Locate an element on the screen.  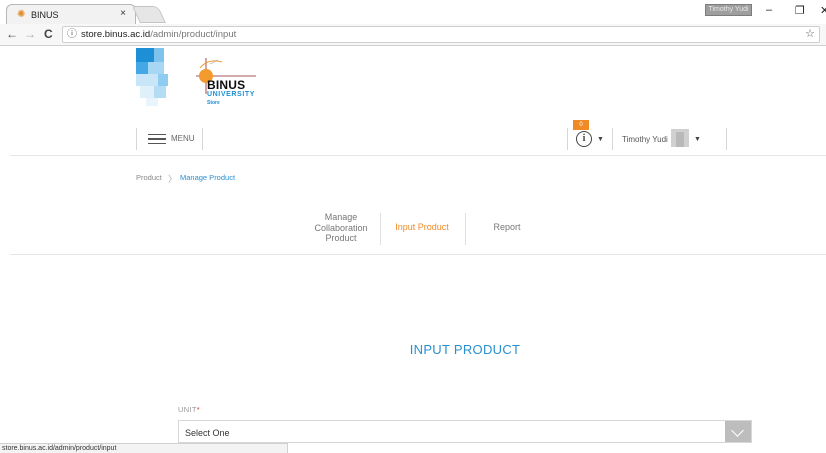
chevron-down-icon is located at coordinates (738, 431).